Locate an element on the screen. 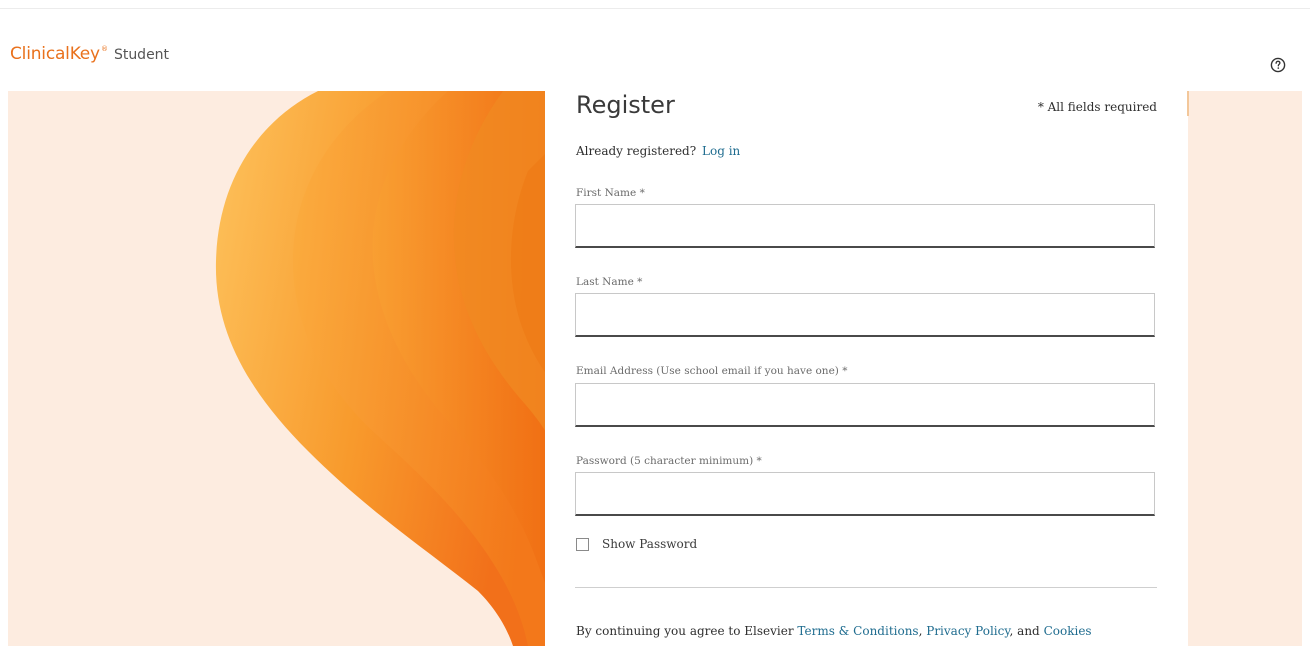 The width and height of the screenshot is (1310, 646). brand-trademark: ® is located at coordinates (104, 49).